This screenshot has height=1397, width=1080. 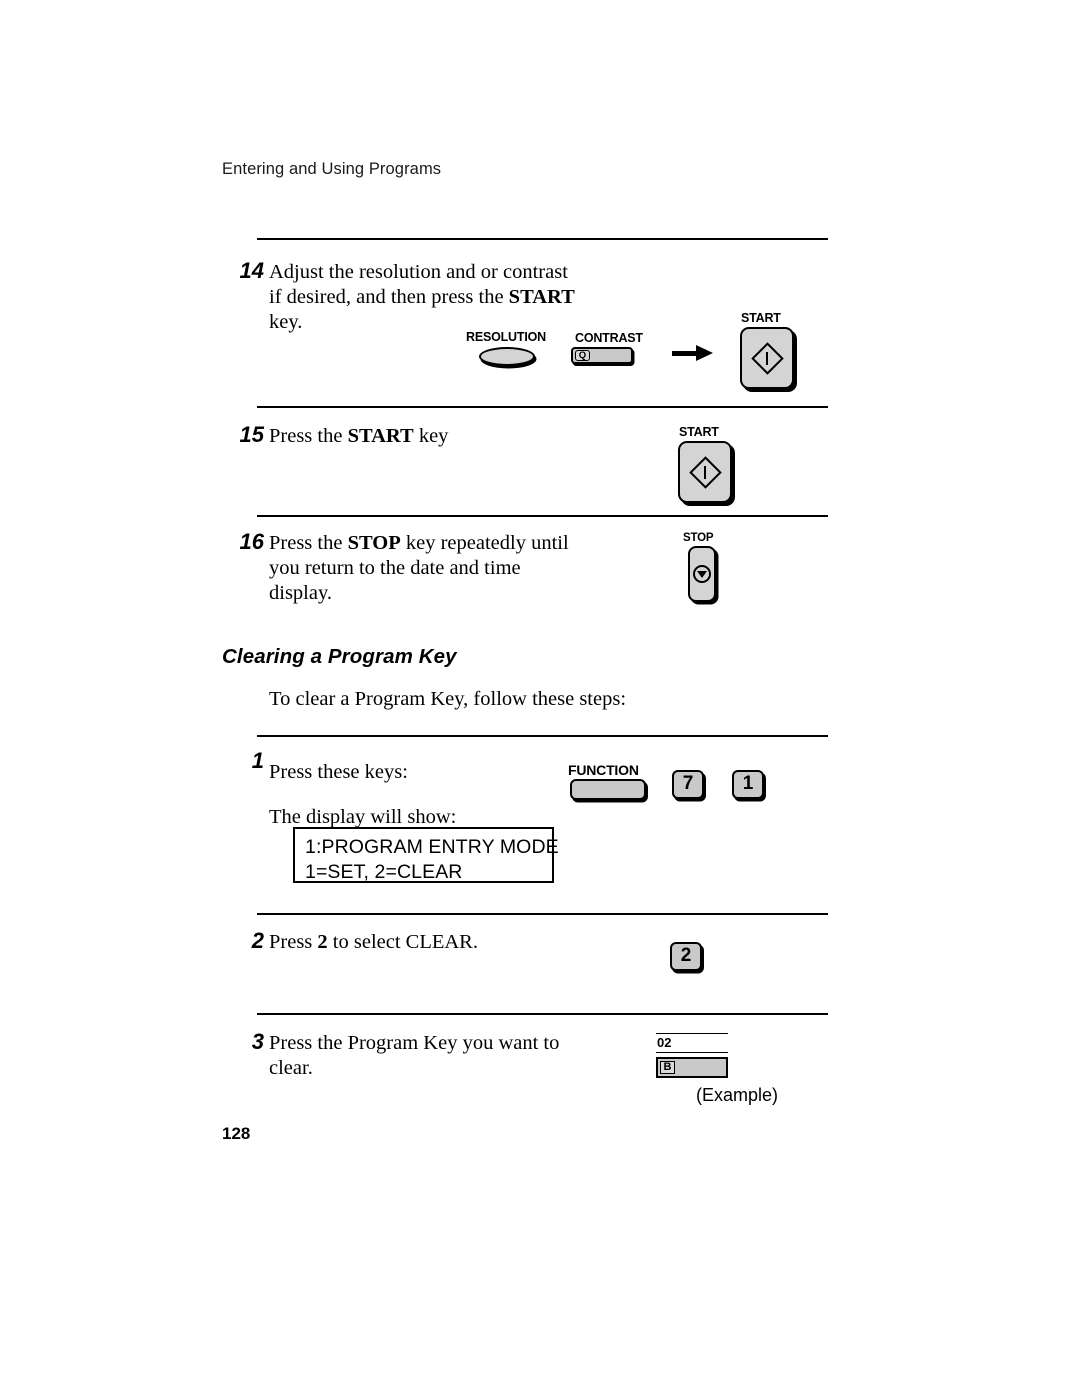 I want to click on resolution-key, so click(x=507, y=356).